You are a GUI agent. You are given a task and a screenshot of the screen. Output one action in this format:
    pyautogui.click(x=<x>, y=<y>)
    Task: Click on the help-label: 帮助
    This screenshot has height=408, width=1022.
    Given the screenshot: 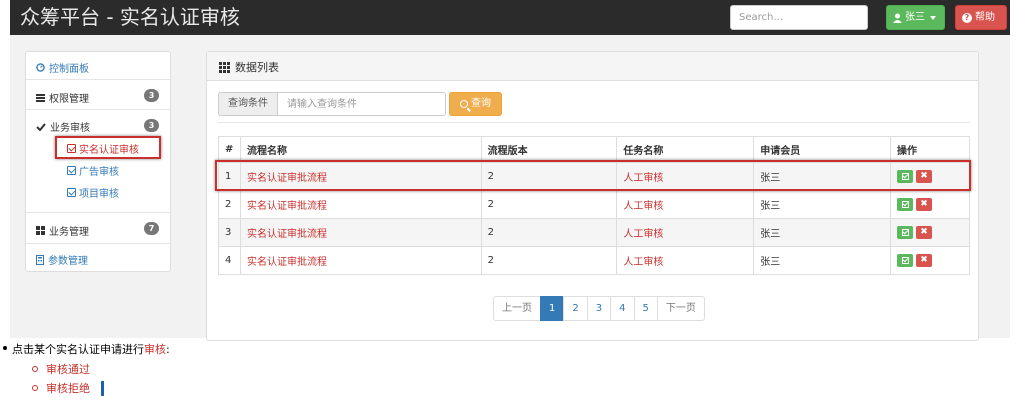 What is the action you would take?
    pyautogui.click(x=985, y=17)
    